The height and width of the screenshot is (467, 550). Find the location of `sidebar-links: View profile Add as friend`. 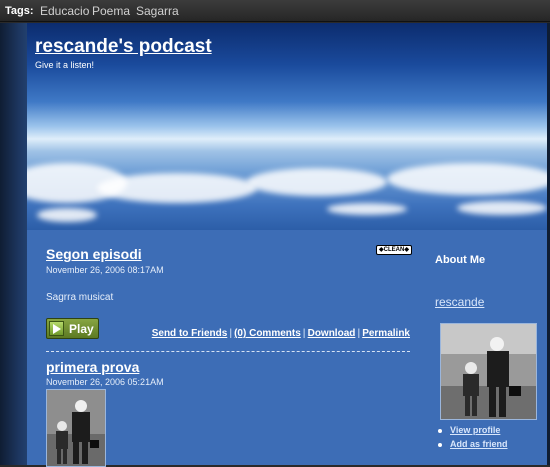

sidebar-links: View profile Add as friend is located at coordinates (473, 439).